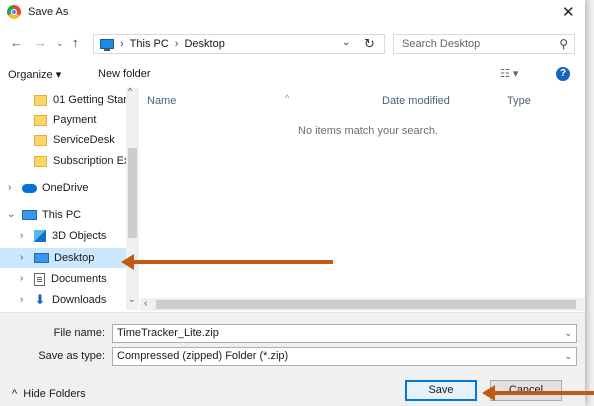 The width and height of the screenshot is (594, 406). I want to click on tree-item-onedrive: › OneDrive, so click(69, 188).